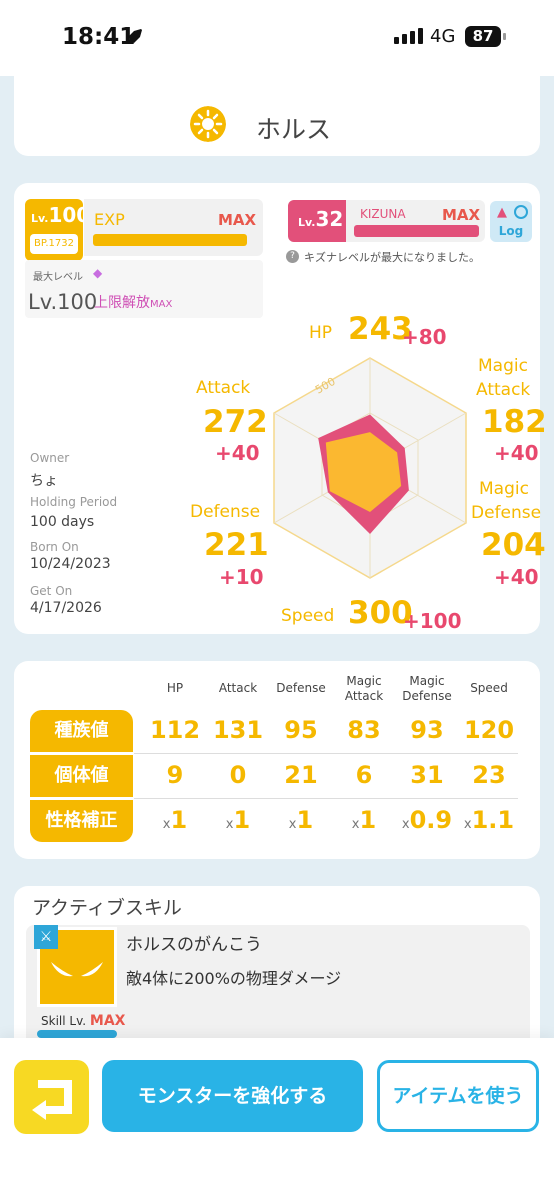  Describe the element at coordinates (516, 577) in the screenshot. I see `magic-defense-bonus: +40` at that location.